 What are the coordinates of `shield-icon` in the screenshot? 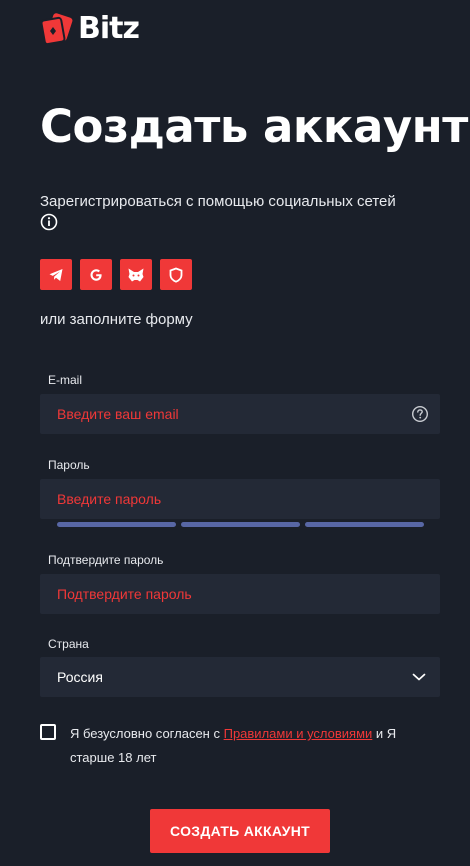 It's located at (176, 275).